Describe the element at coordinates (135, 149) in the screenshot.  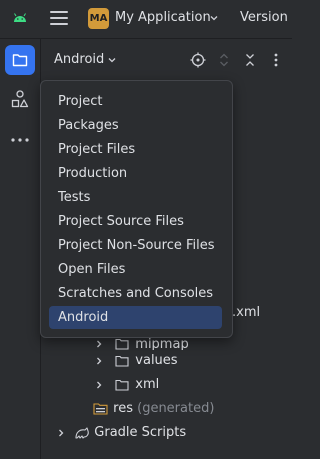
I see `menu-item-project-files: Project Files` at that location.